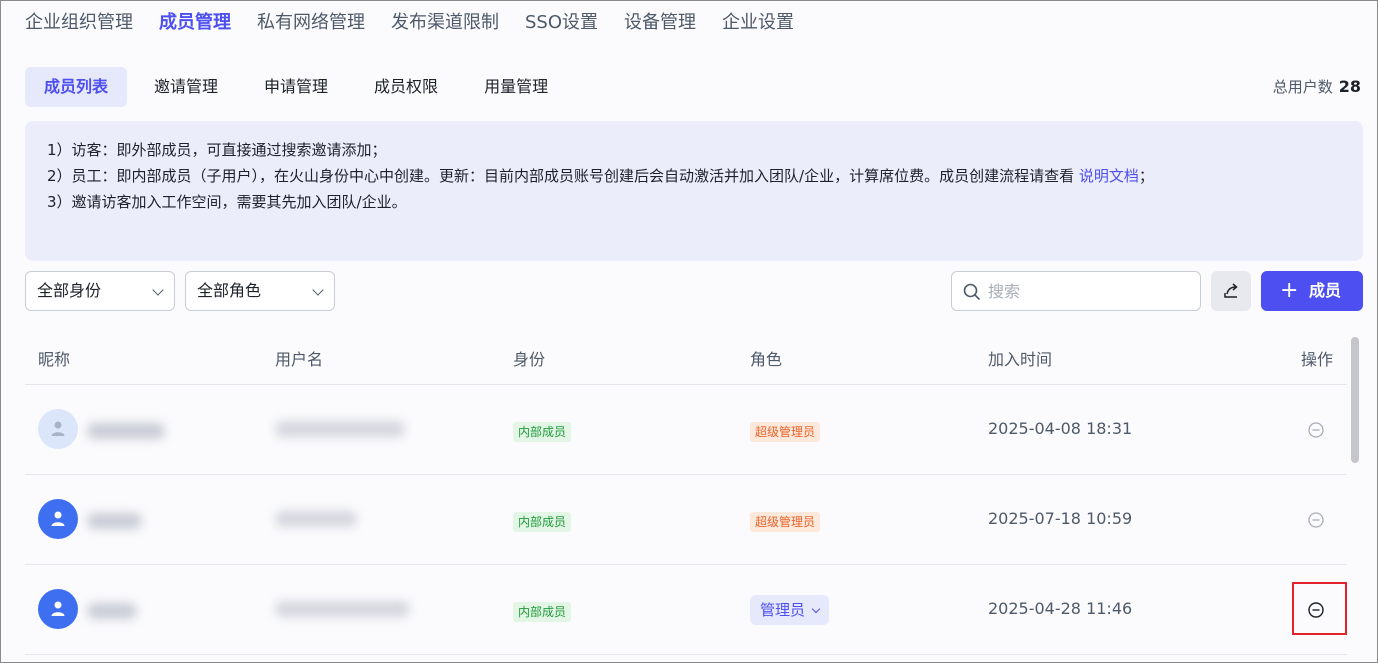  Describe the element at coordinates (217, 150) in the screenshot. I see `notice-line-1: 1）访客：即外部成员，可直接通过搜索邀请添加；` at that location.